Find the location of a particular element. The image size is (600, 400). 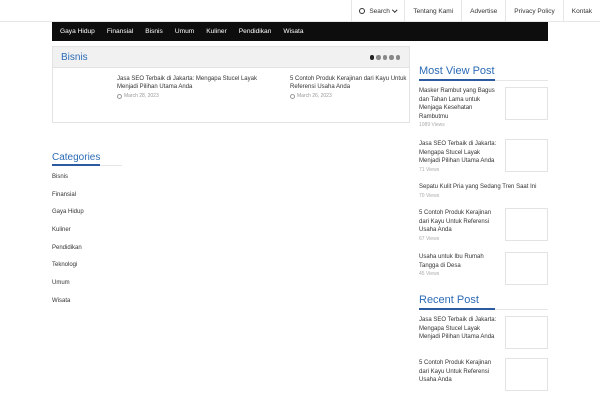

bisnis-title: Bisnis is located at coordinates (74, 57).